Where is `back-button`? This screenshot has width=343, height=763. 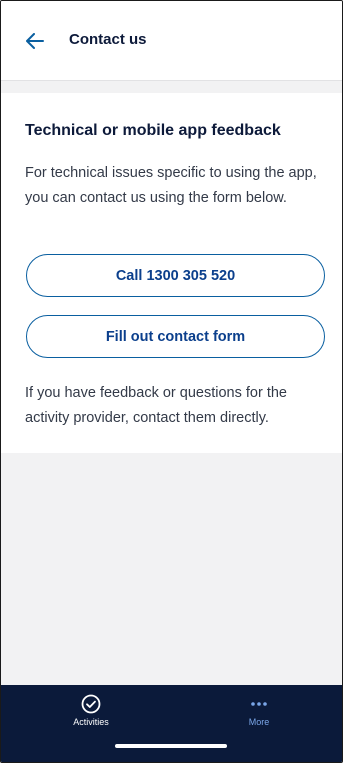
back-button is located at coordinates (35, 41).